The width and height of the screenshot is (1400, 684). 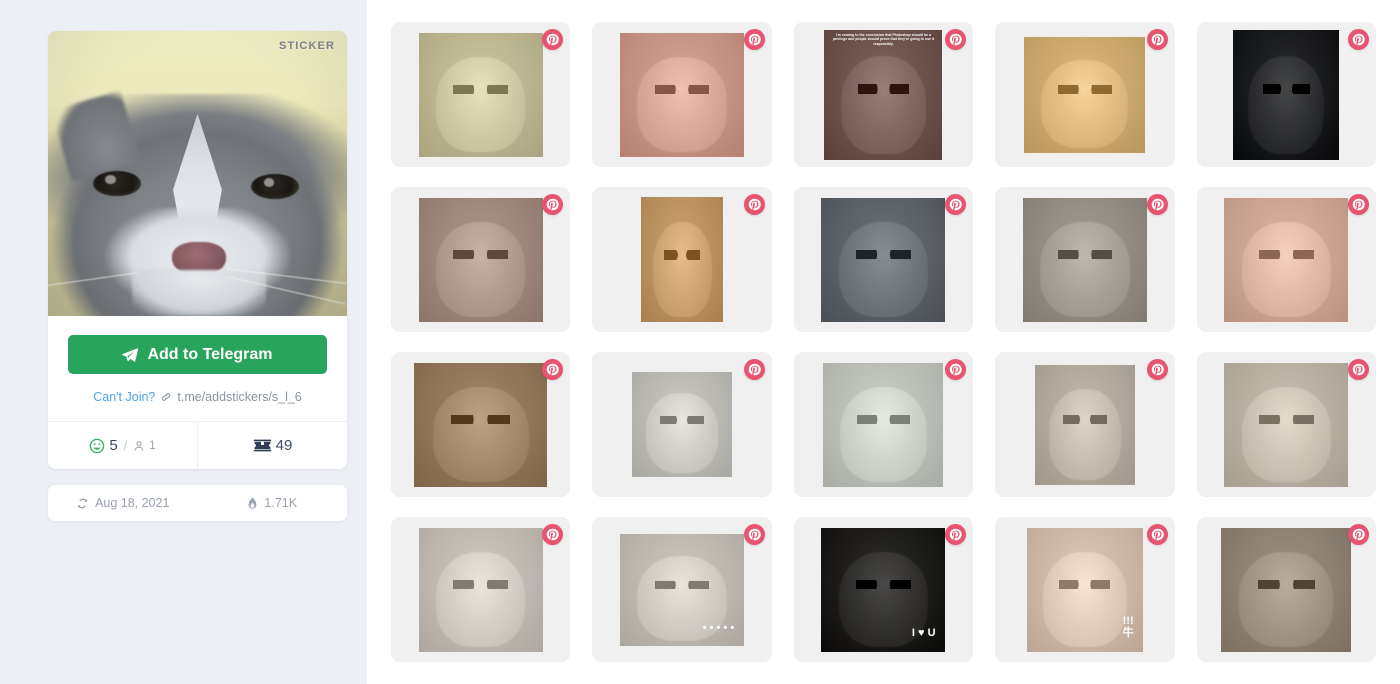 I want to click on add-to-telegram-button: Add to Telegram, so click(x=197, y=354).